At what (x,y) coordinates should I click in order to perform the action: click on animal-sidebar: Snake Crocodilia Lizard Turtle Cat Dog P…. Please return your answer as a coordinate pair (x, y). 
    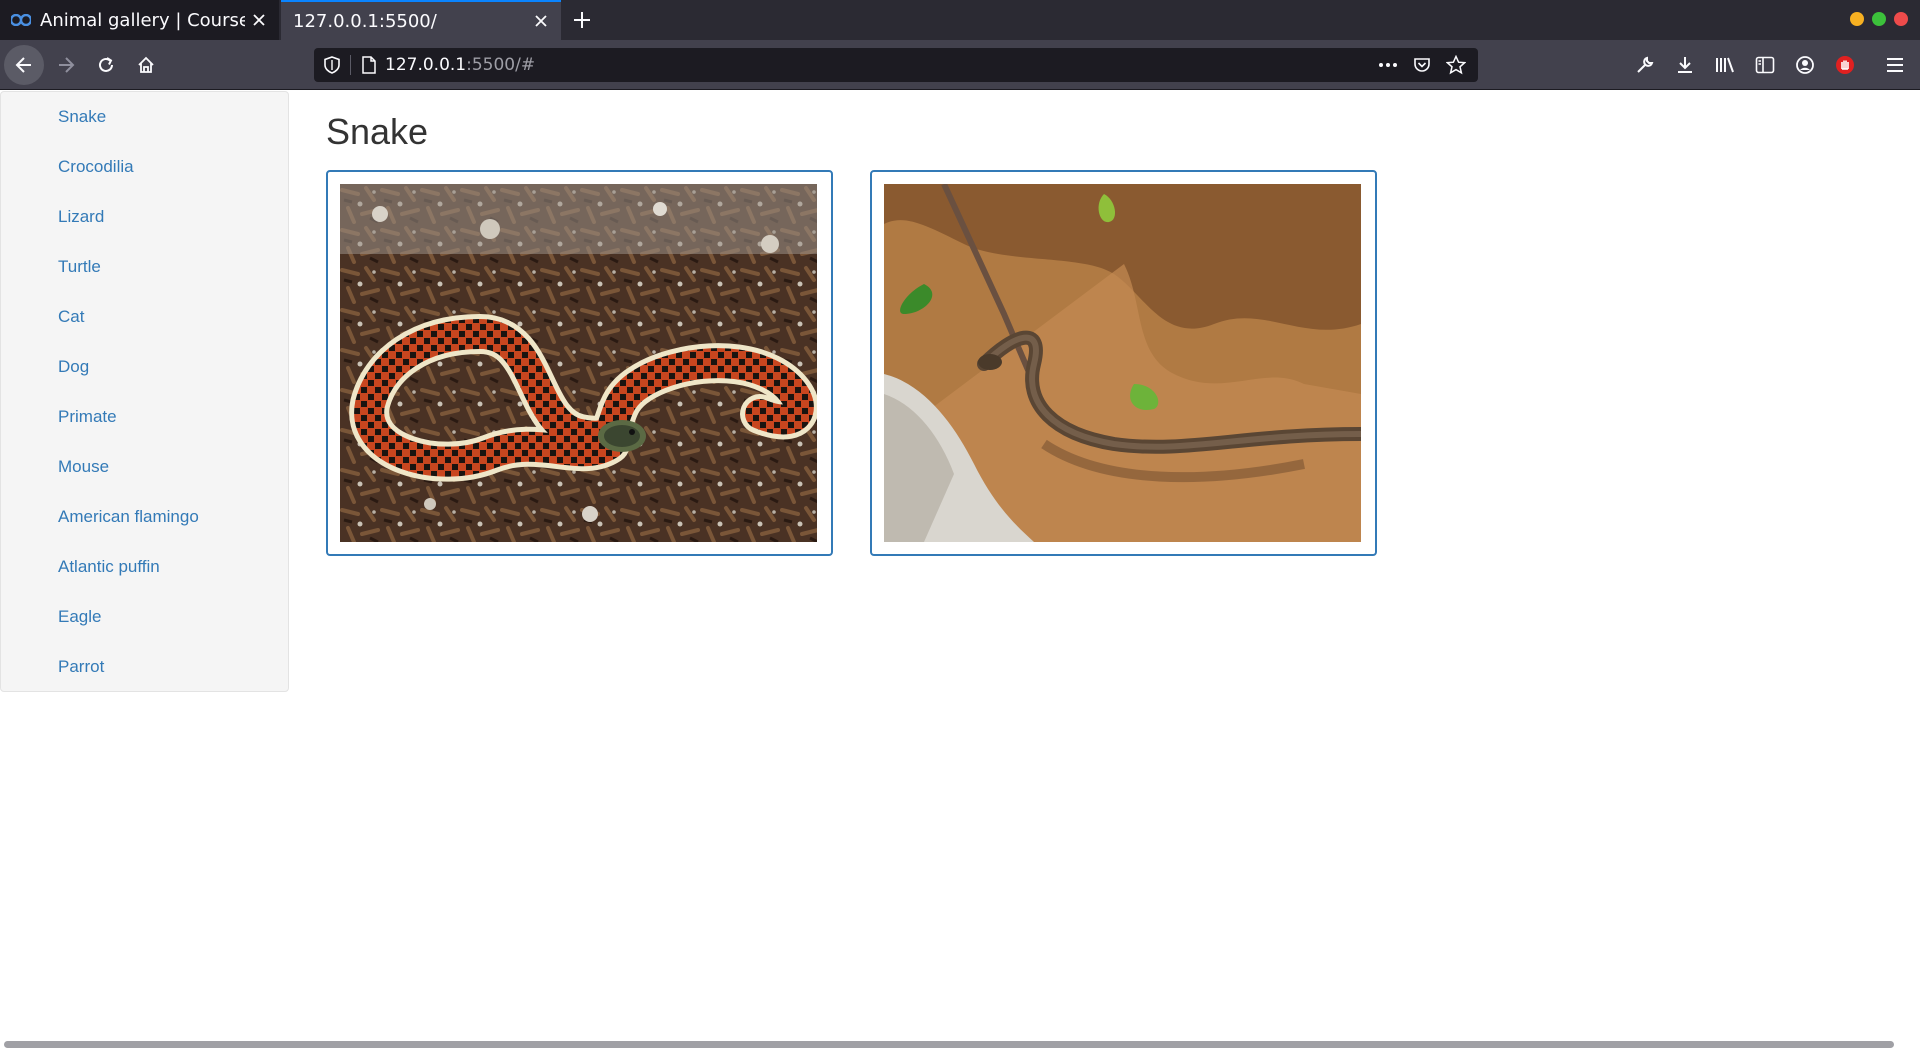
    Looking at the image, I should click on (144, 391).